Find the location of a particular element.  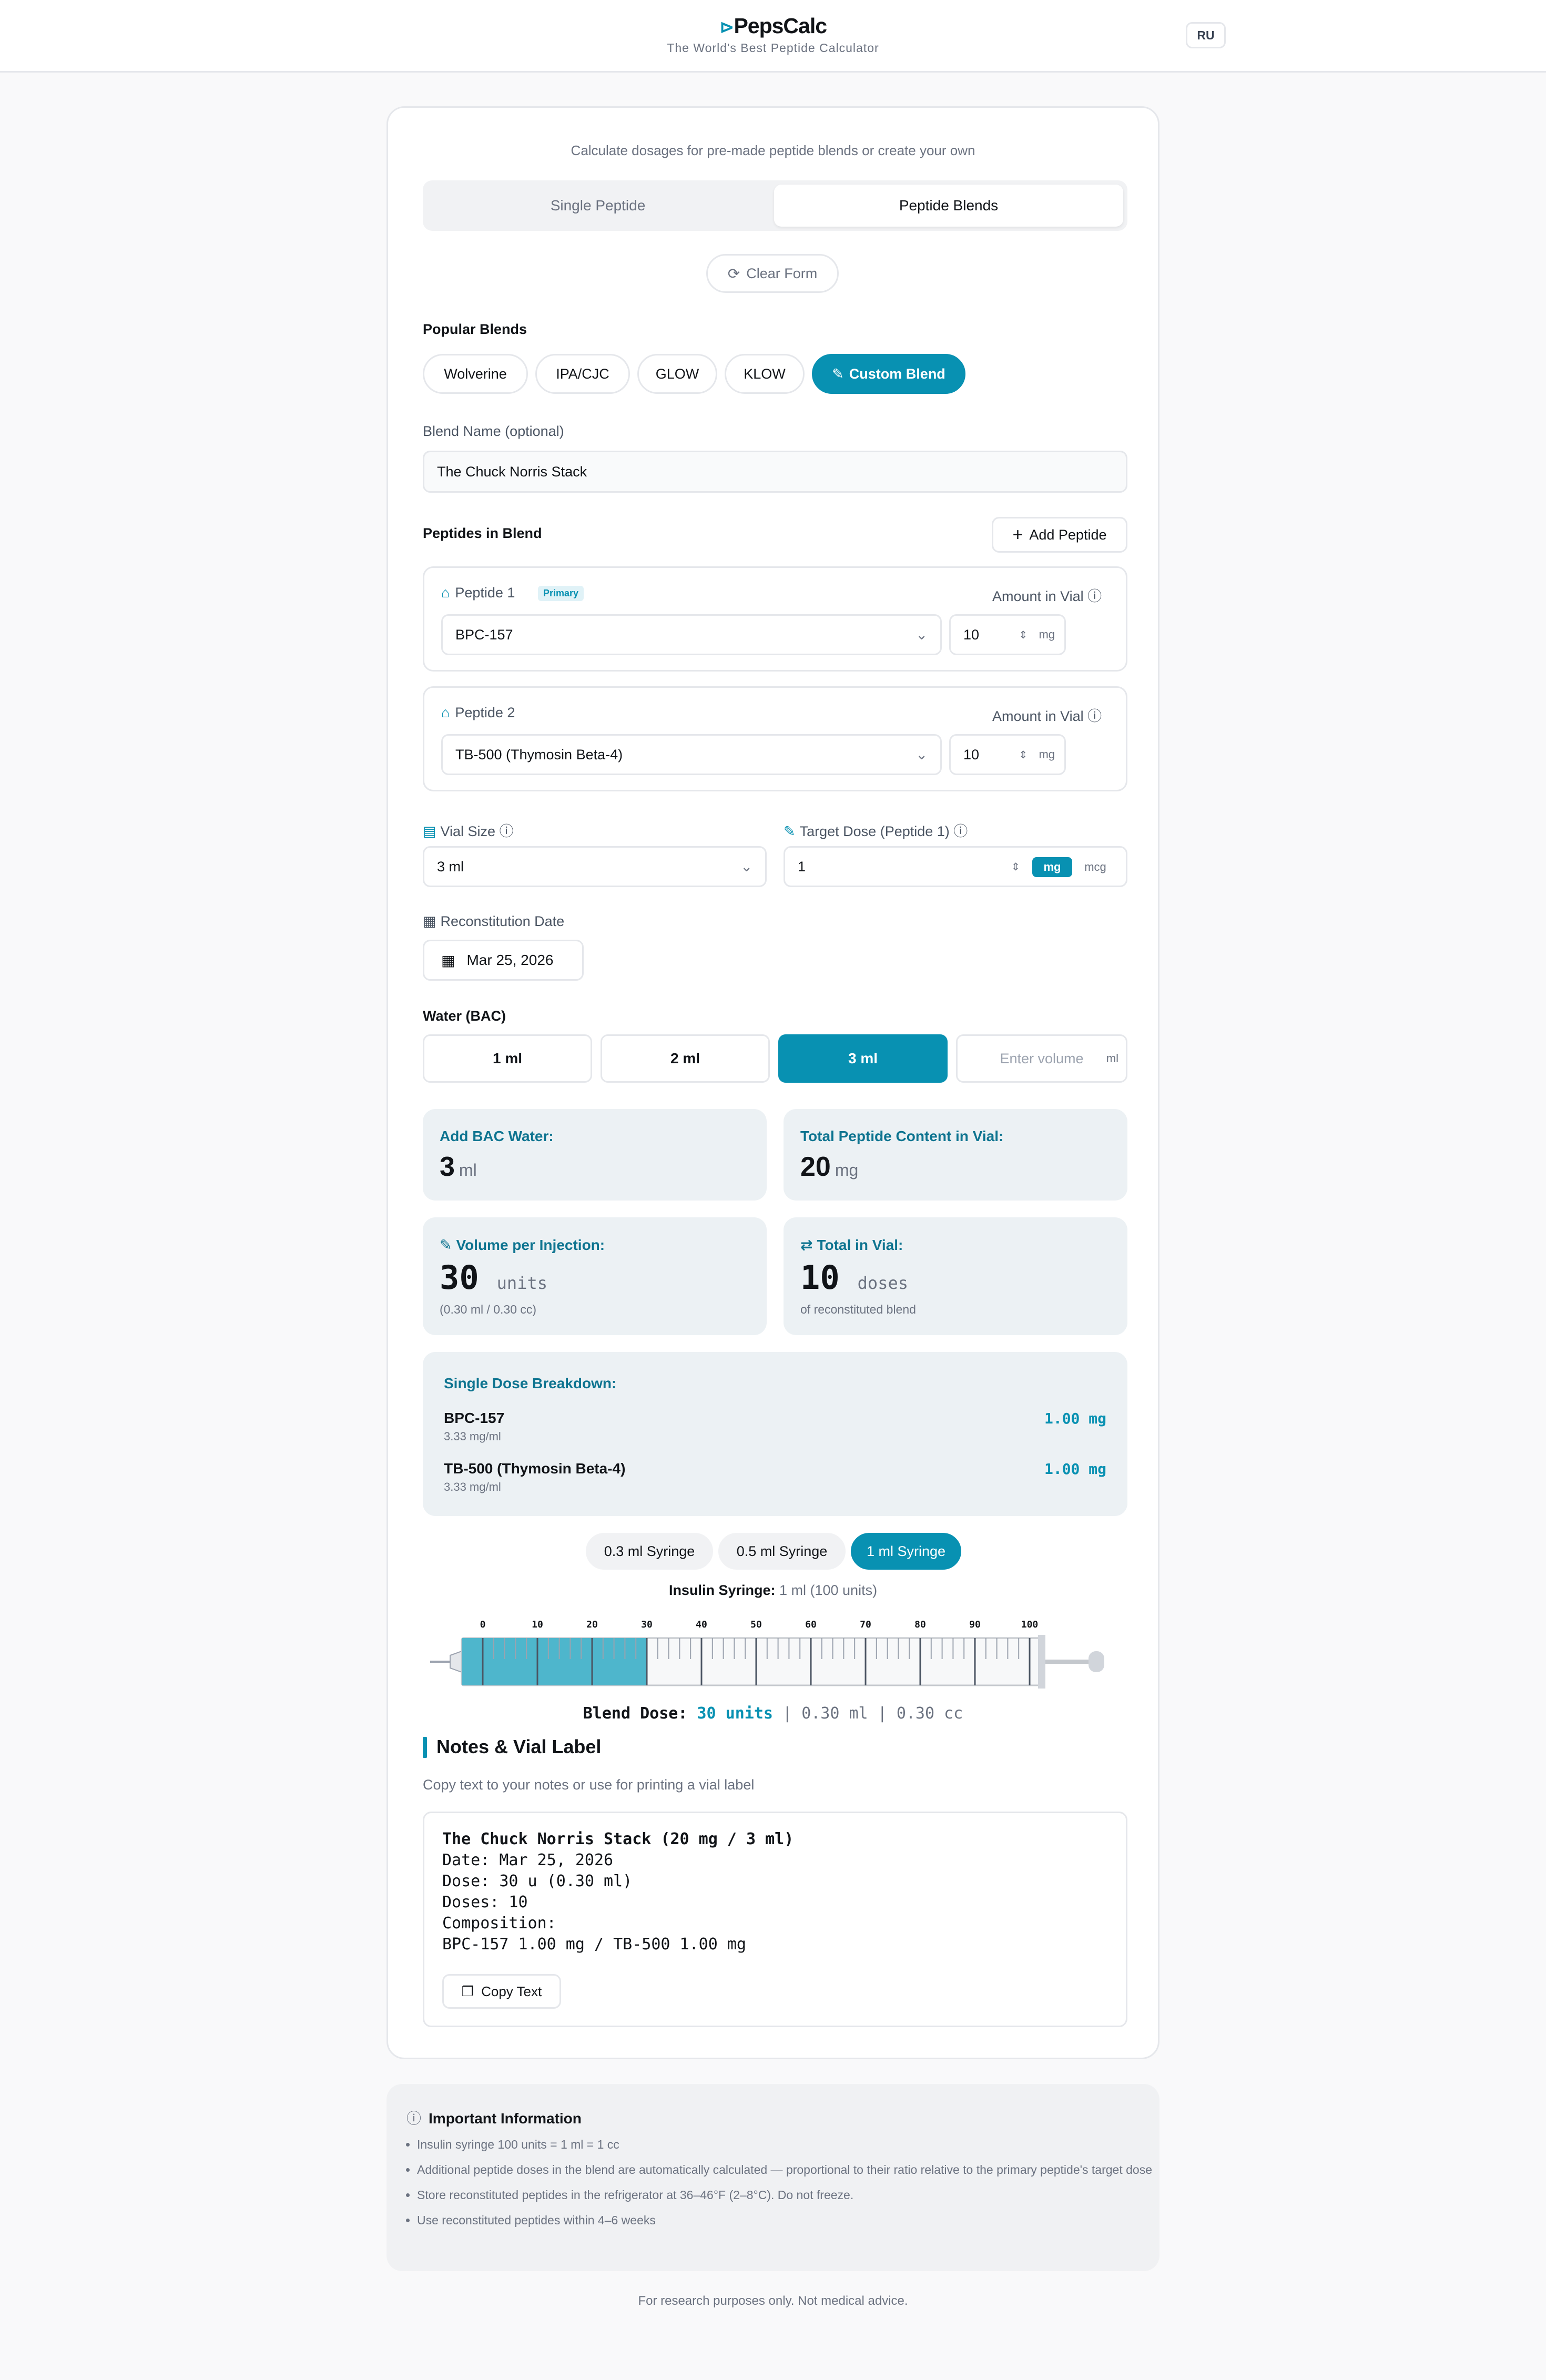

syringe-tick-label: 30 is located at coordinates (647, 1624).